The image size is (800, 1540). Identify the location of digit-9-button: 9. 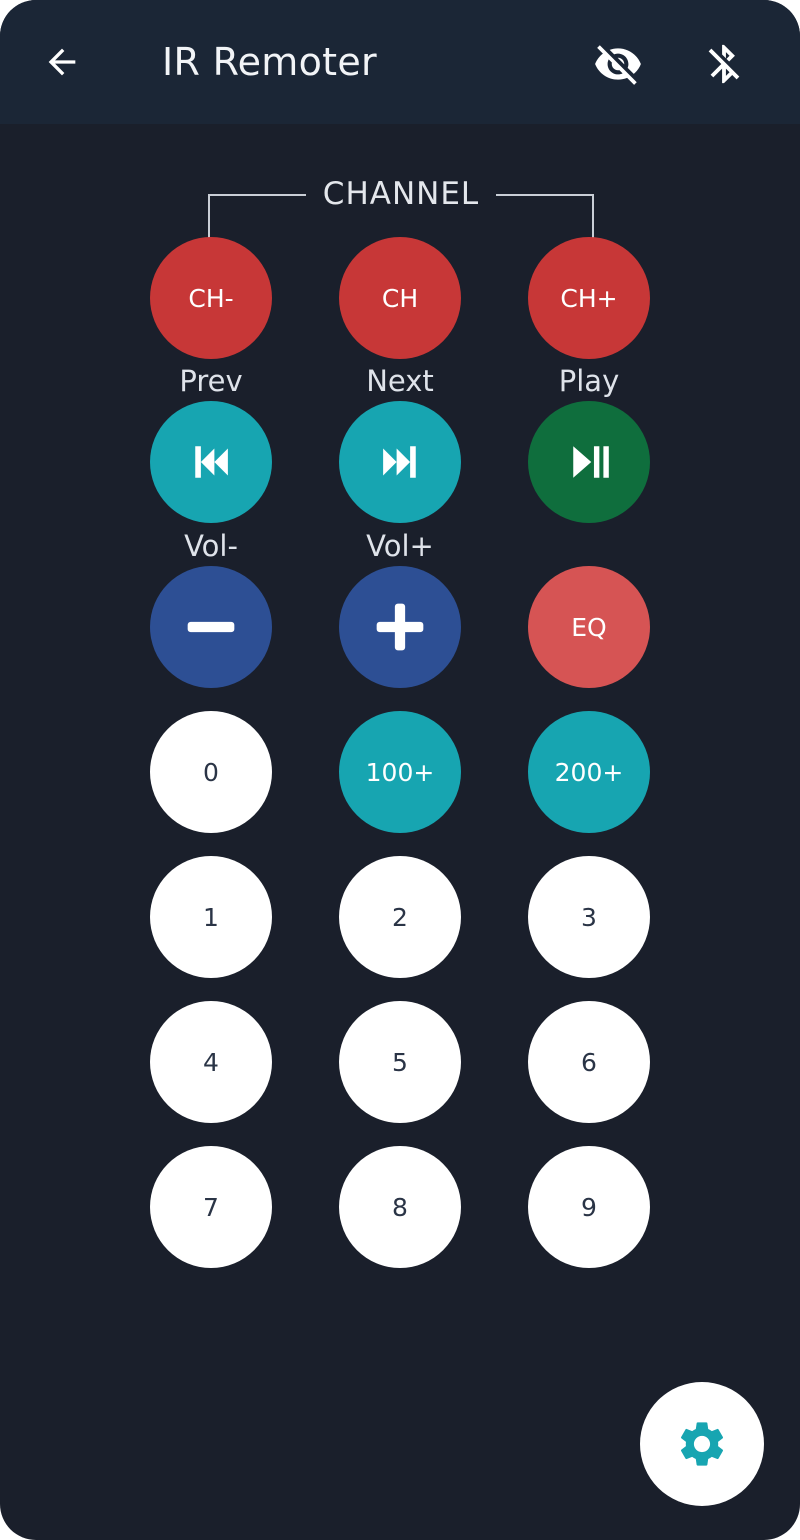
(589, 1207).